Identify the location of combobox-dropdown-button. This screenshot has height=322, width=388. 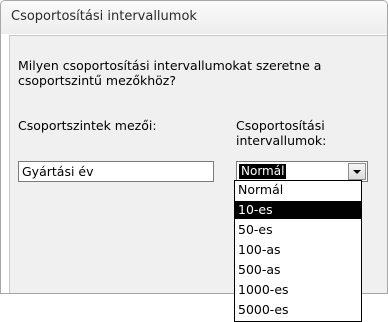
(357, 171).